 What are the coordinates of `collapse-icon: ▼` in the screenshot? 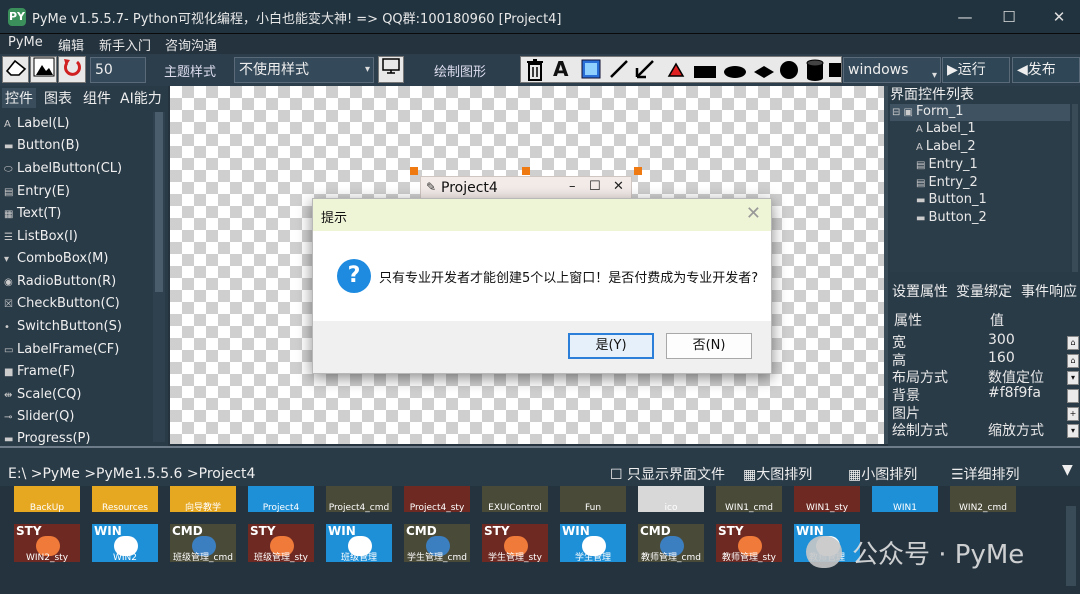 It's located at (1067, 470).